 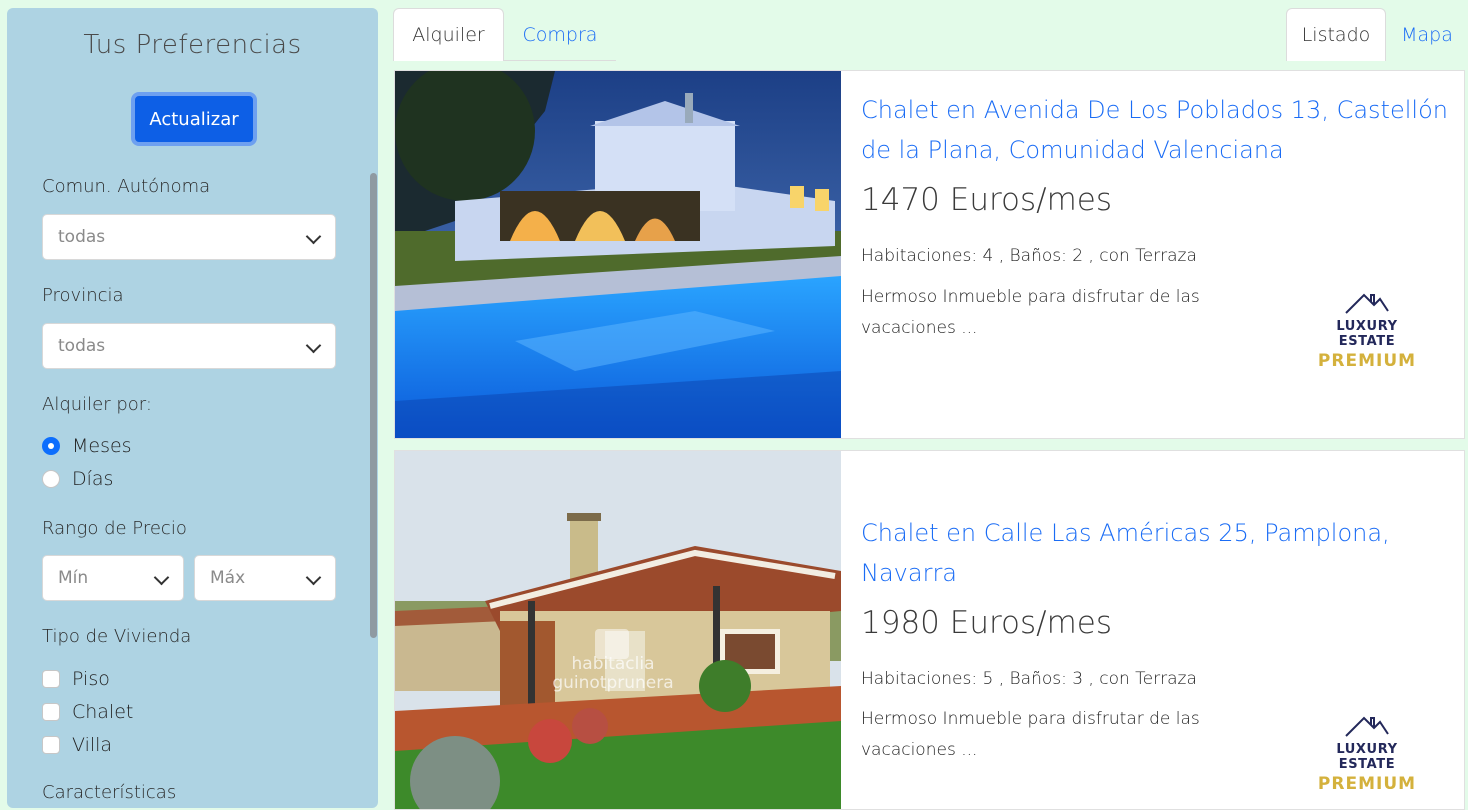 What do you see at coordinates (612, 683) in the screenshot?
I see `watermark-line2: guinotprunera` at bounding box center [612, 683].